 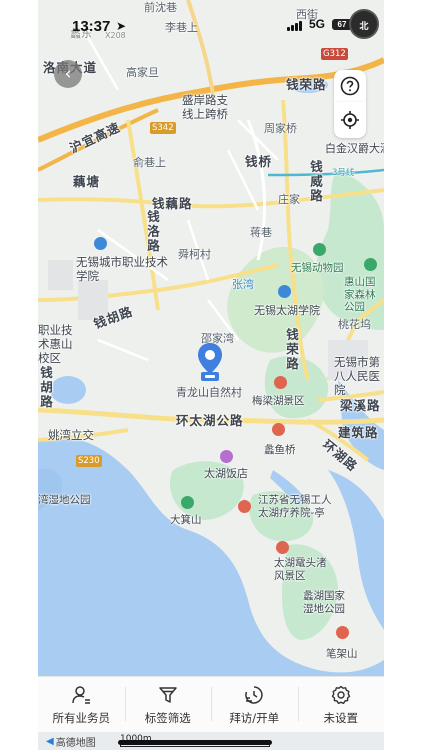 I want to click on toolbar-item-settings: 未设置, so click(x=341, y=704).